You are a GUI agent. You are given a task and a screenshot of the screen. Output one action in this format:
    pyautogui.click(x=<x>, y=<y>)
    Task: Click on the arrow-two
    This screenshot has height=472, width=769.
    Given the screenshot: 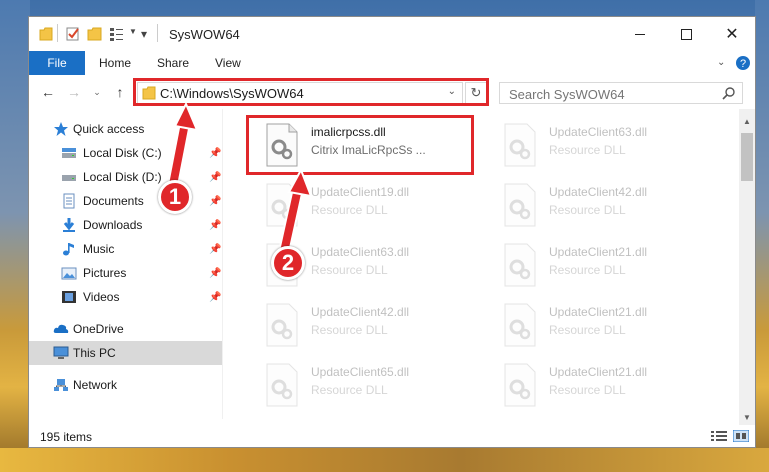 What is the action you would take?
    pyautogui.click(x=295, y=210)
    